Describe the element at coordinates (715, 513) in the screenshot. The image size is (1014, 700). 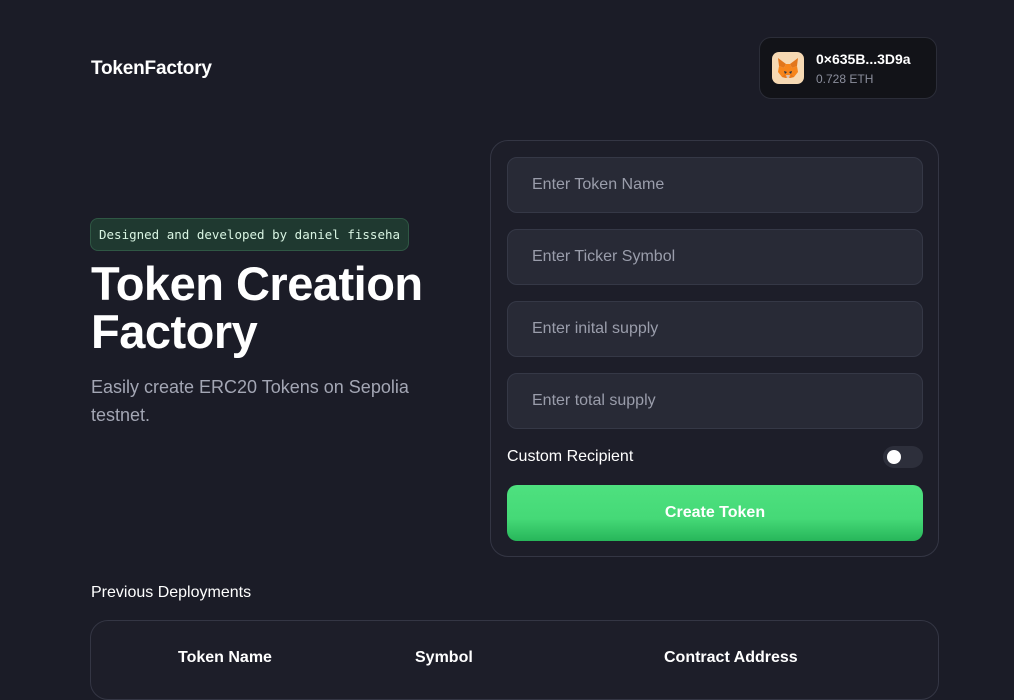
I see `create-token-button: Create Token` at that location.